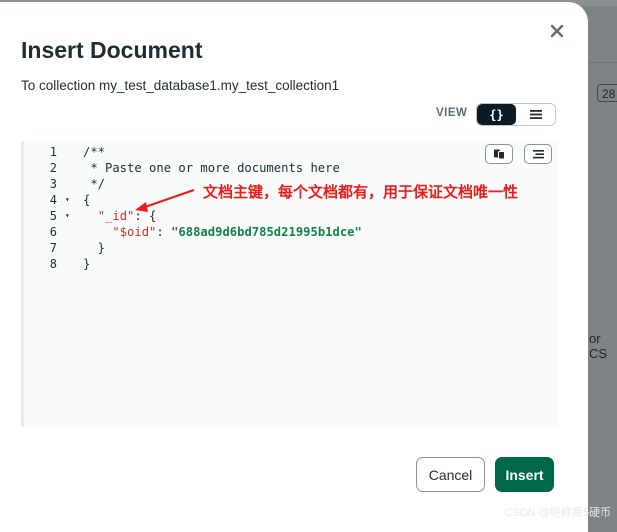  What do you see at coordinates (602, 42) in the screenshot?
I see `background-header` at bounding box center [602, 42].